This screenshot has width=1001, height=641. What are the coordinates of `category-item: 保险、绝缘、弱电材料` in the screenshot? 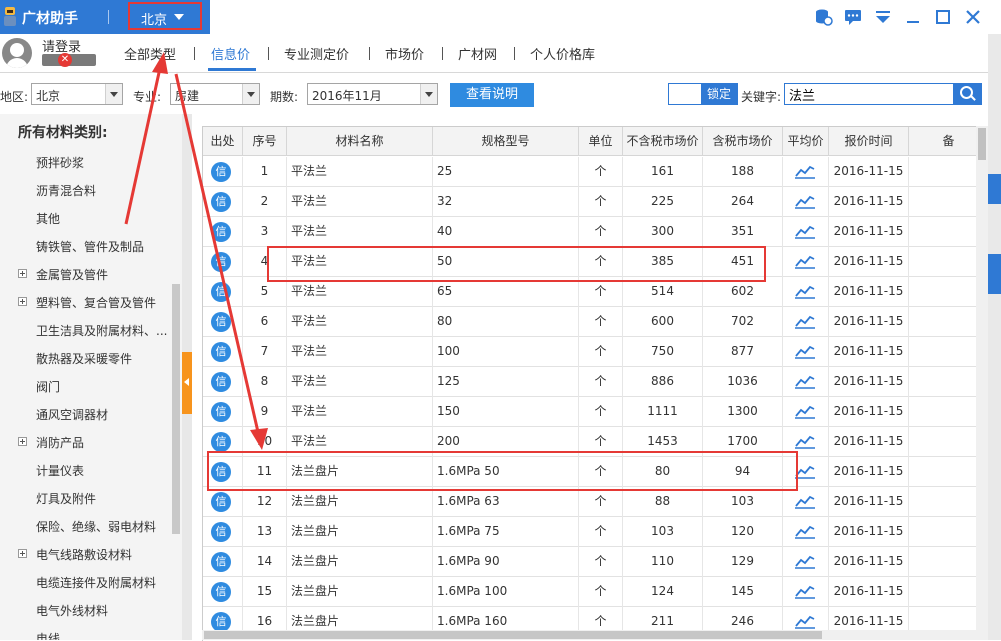 It's located at (96, 526).